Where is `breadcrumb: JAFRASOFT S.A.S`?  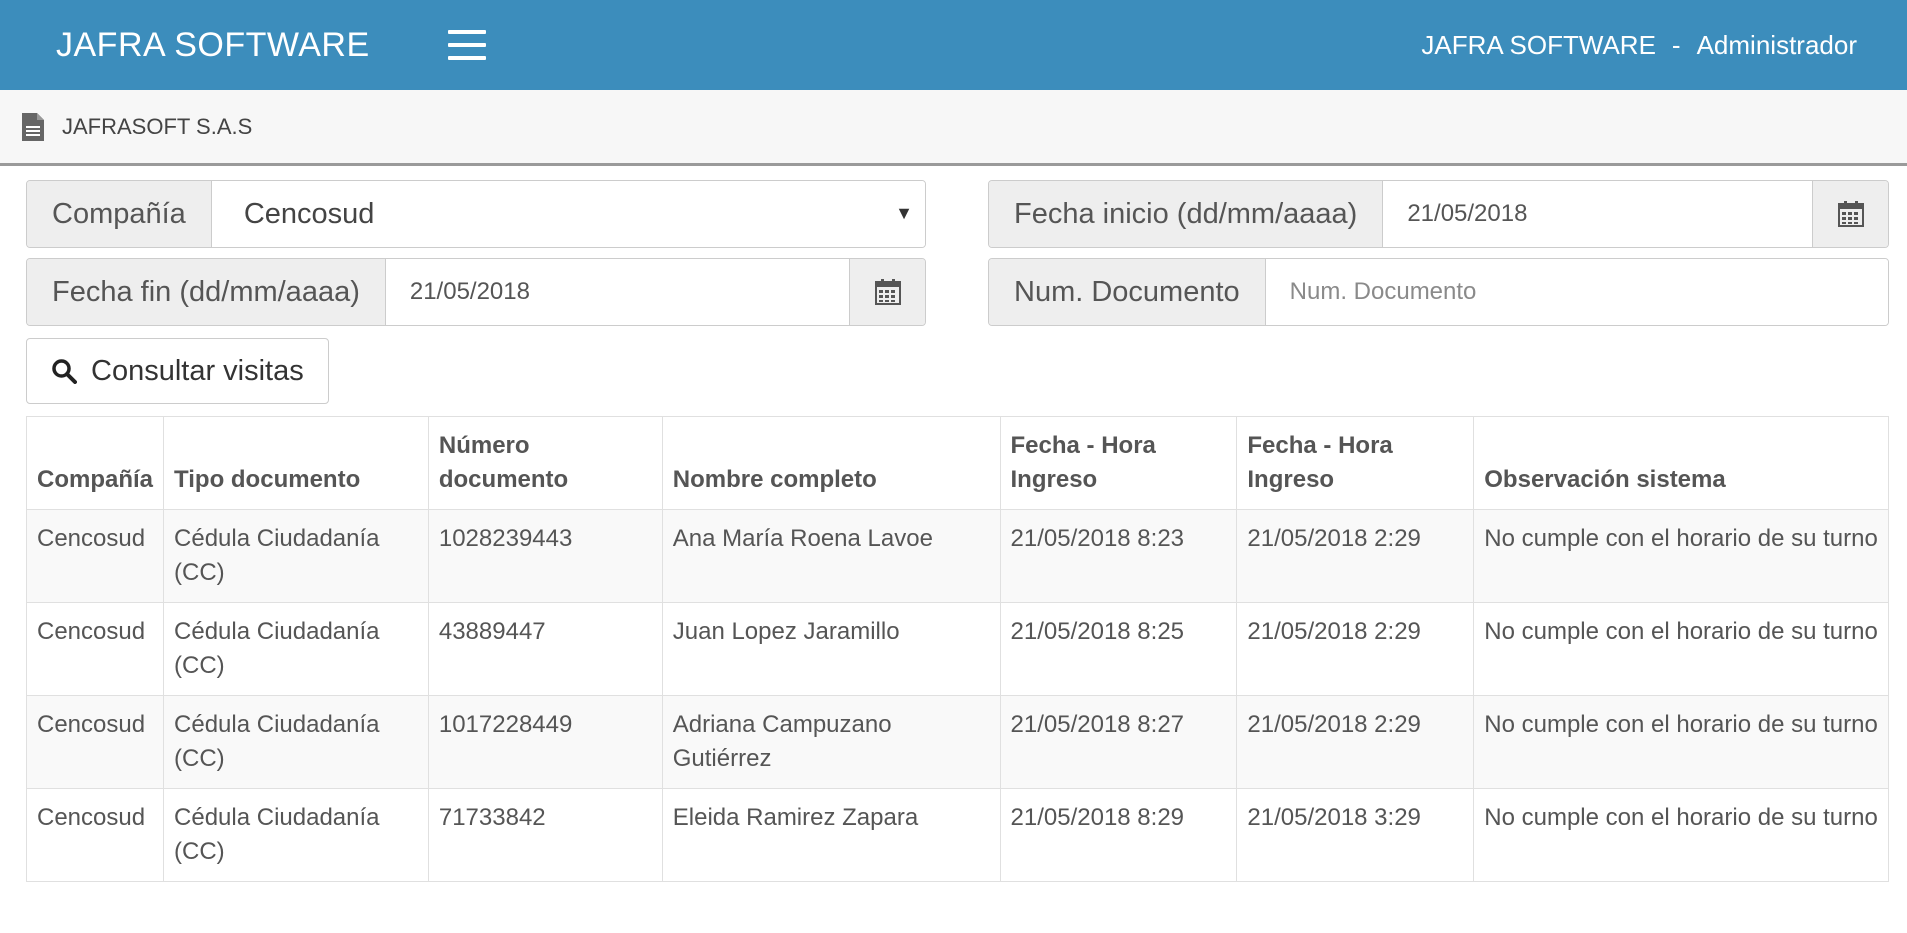 breadcrumb: JAFRASOFT S.A.S is located at coordinates (953, 128).